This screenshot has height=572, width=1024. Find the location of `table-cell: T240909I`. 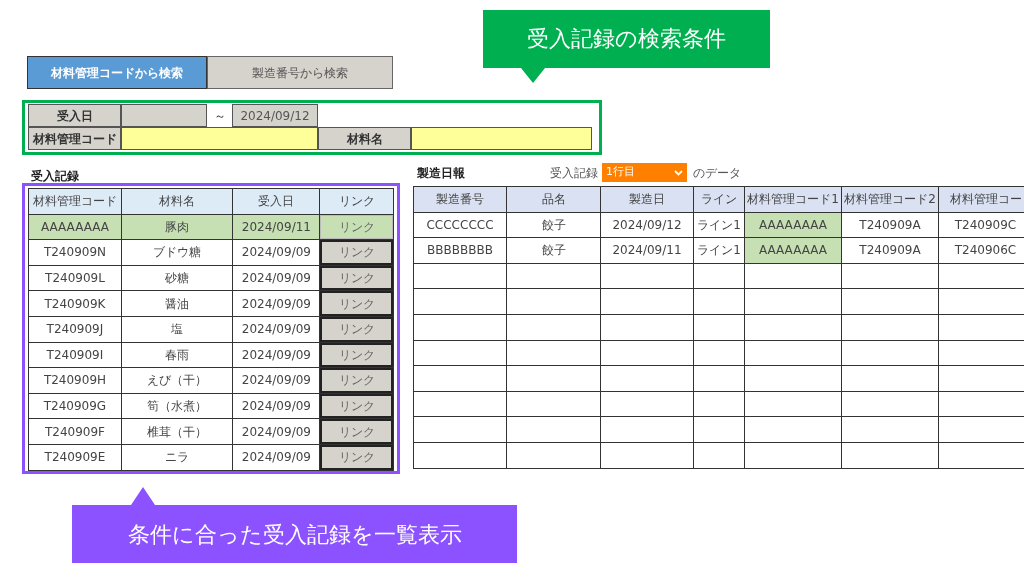

table-cell: T240909I is located at coordinates (75, 355).